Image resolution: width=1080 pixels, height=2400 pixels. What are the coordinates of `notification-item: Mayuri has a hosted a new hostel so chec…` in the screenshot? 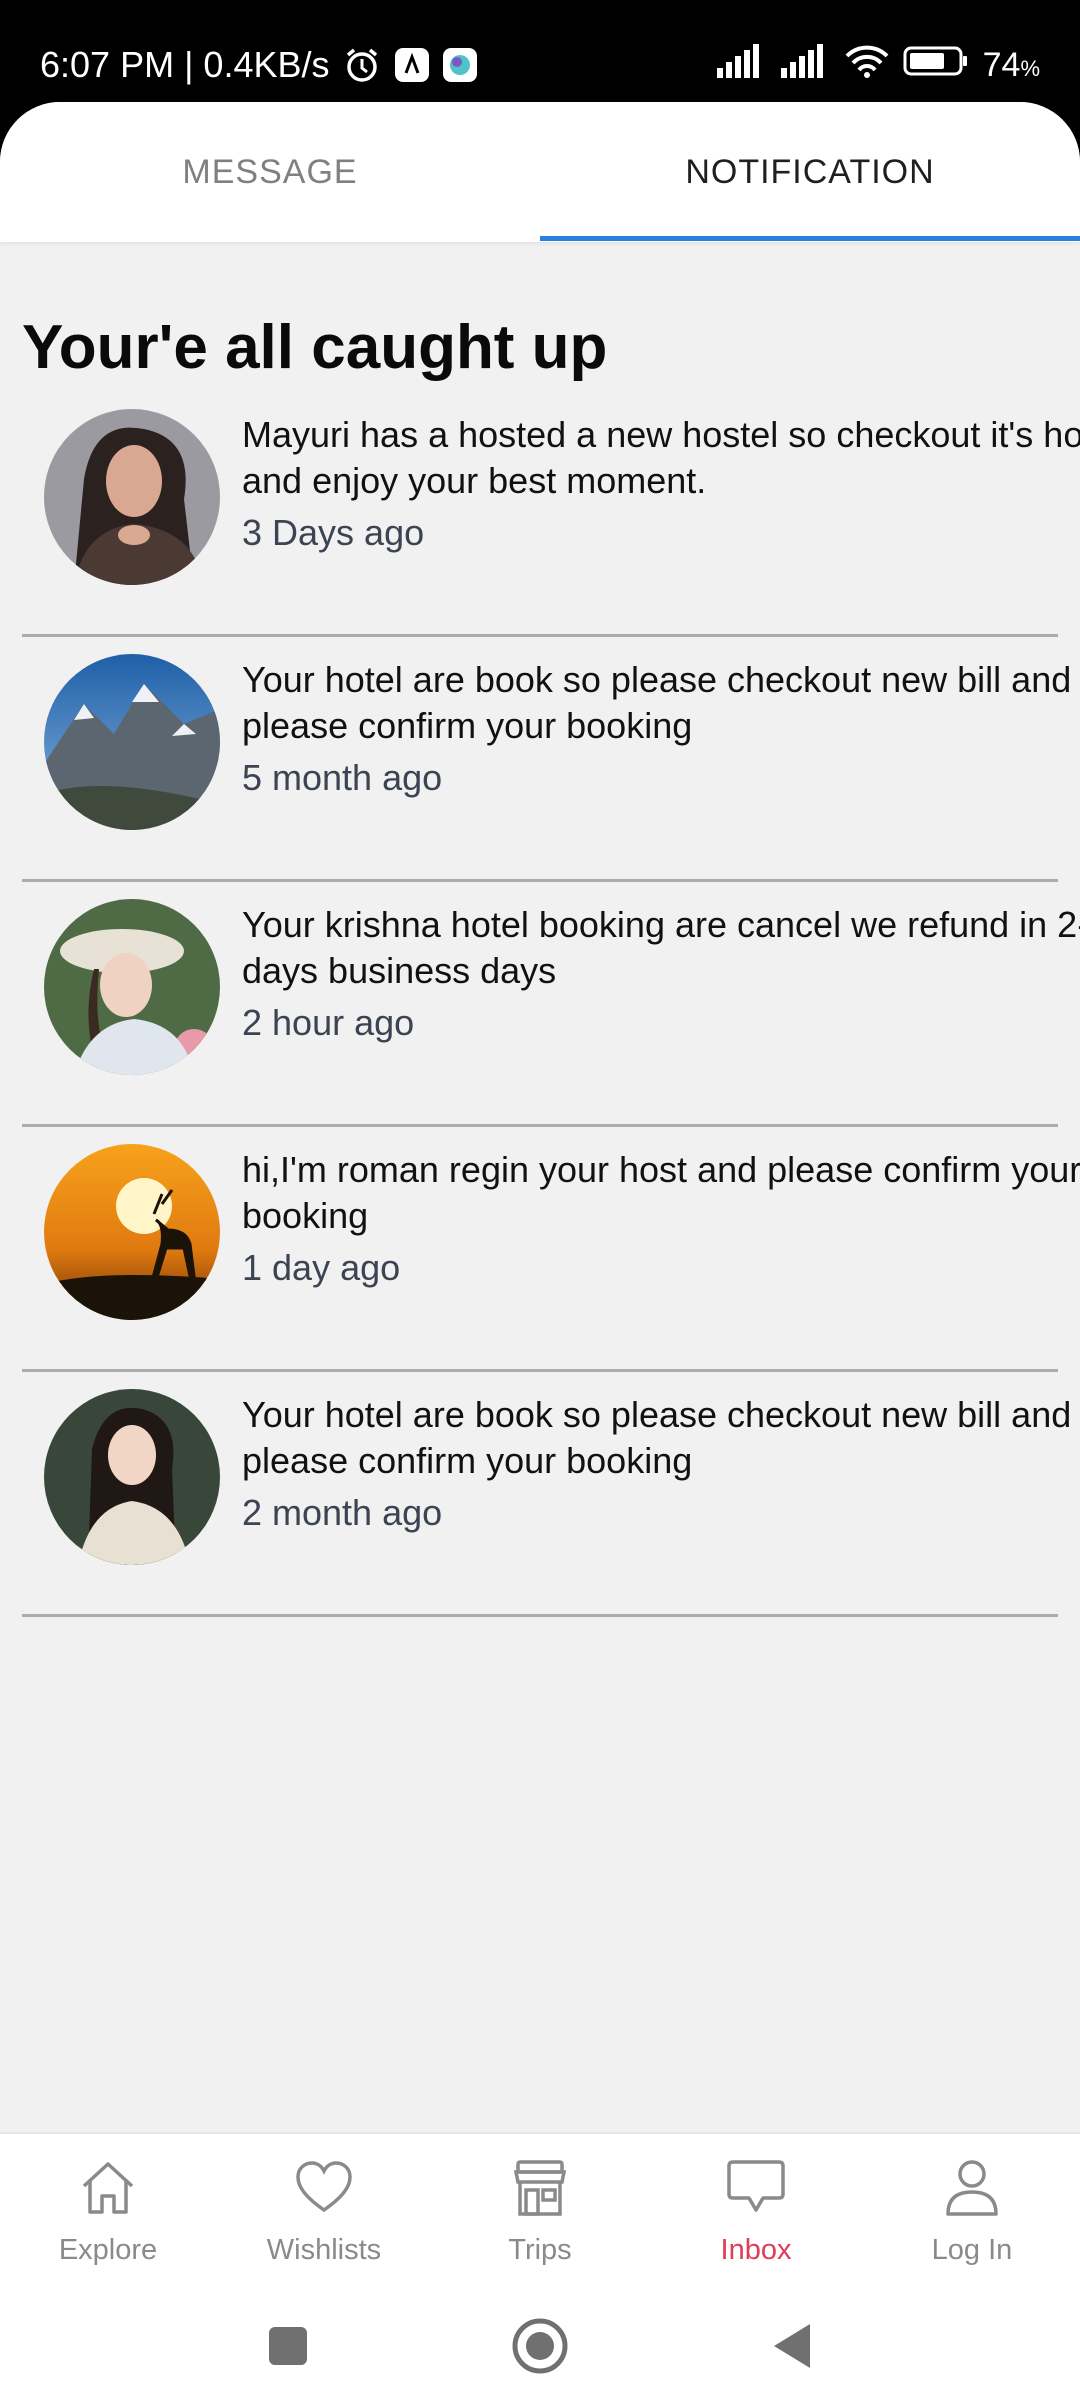 It's located at (540, 514).